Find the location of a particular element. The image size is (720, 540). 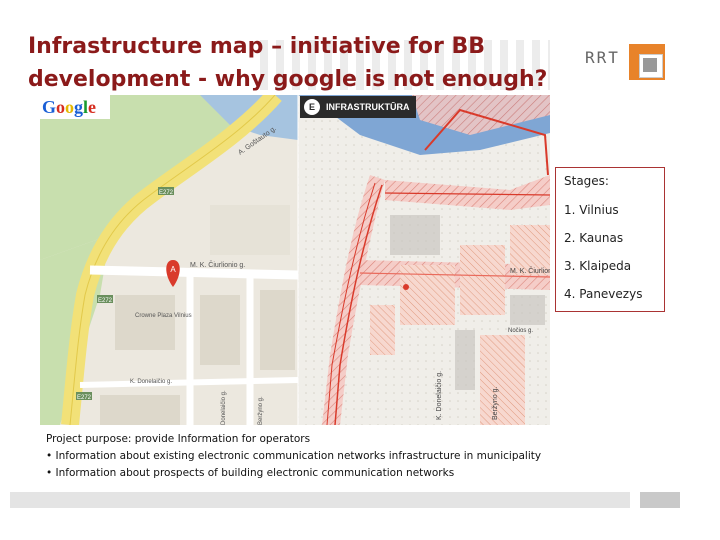

badge-label: INFRASTRUKTŪRA is located at coordinates (368, 107).